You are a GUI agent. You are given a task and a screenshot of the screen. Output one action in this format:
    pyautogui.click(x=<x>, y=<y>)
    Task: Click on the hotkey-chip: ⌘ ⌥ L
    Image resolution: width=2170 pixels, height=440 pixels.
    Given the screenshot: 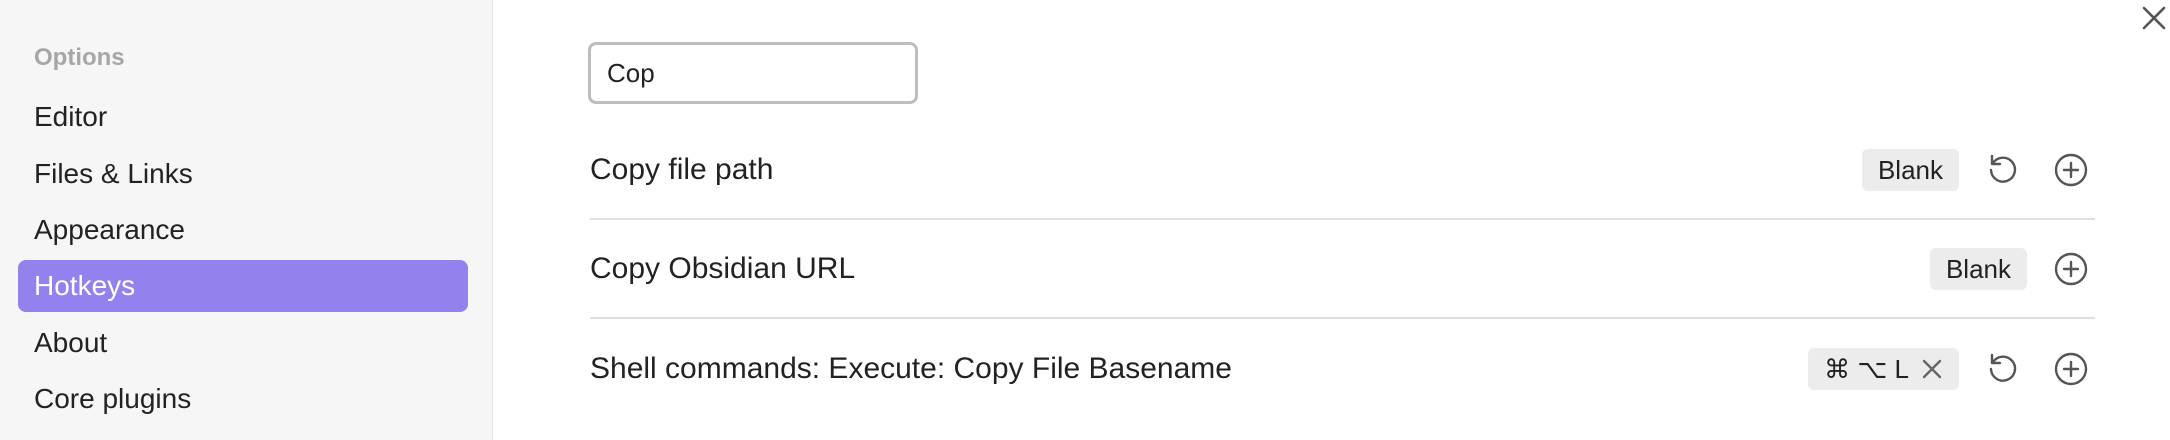 What is the action you would take?
    pyautogui.click(x=1883, y=369)
    